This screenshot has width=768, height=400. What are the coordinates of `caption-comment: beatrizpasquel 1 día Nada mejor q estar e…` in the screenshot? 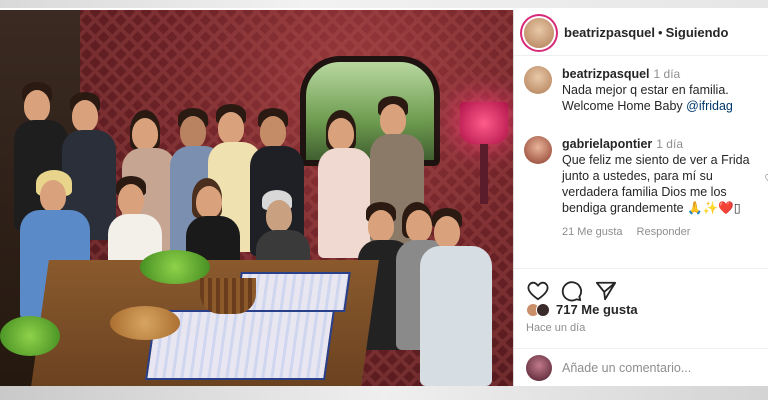 It's located at (646, 90).